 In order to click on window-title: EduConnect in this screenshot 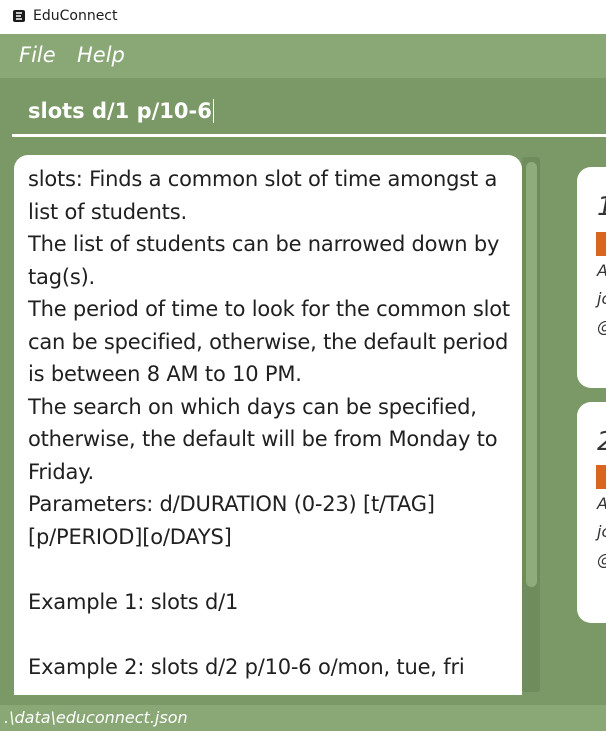, I will do `click(75, 16)`.